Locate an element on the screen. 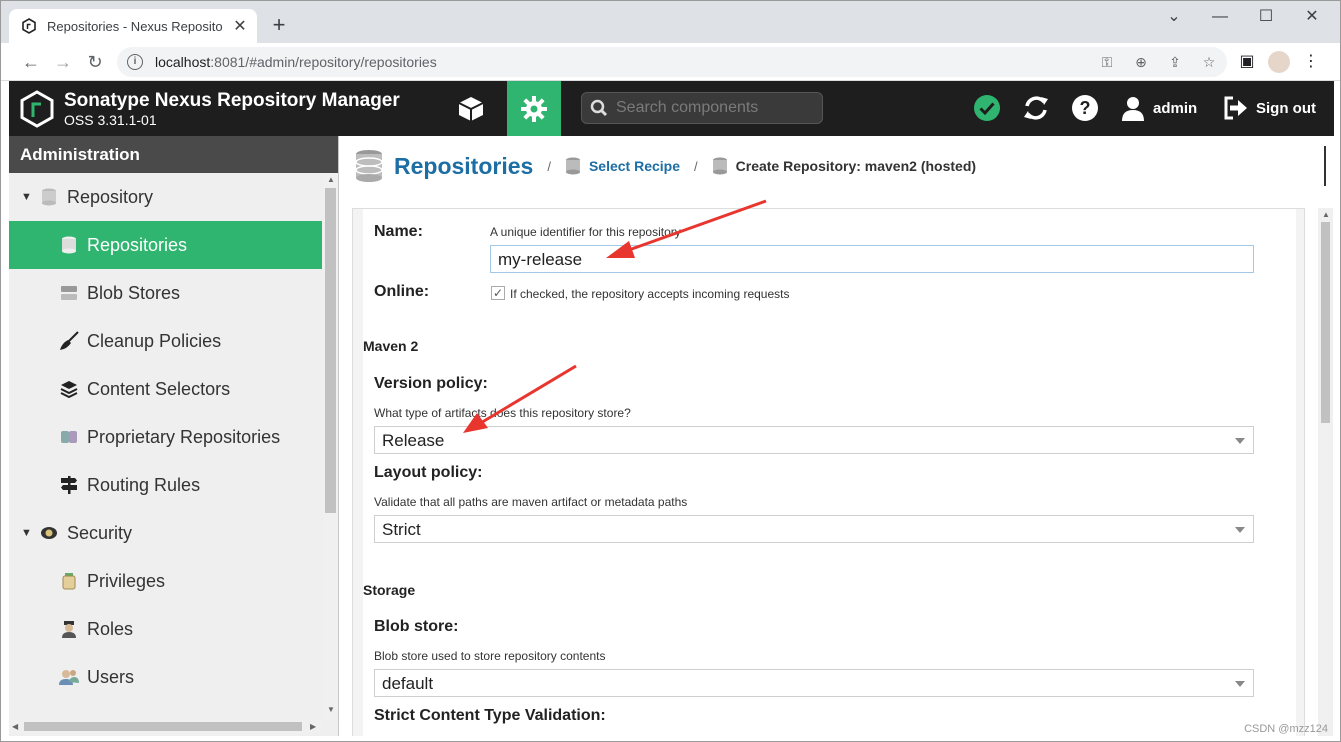  share-icon: ⇪ is located at coordinates (1175, 62).